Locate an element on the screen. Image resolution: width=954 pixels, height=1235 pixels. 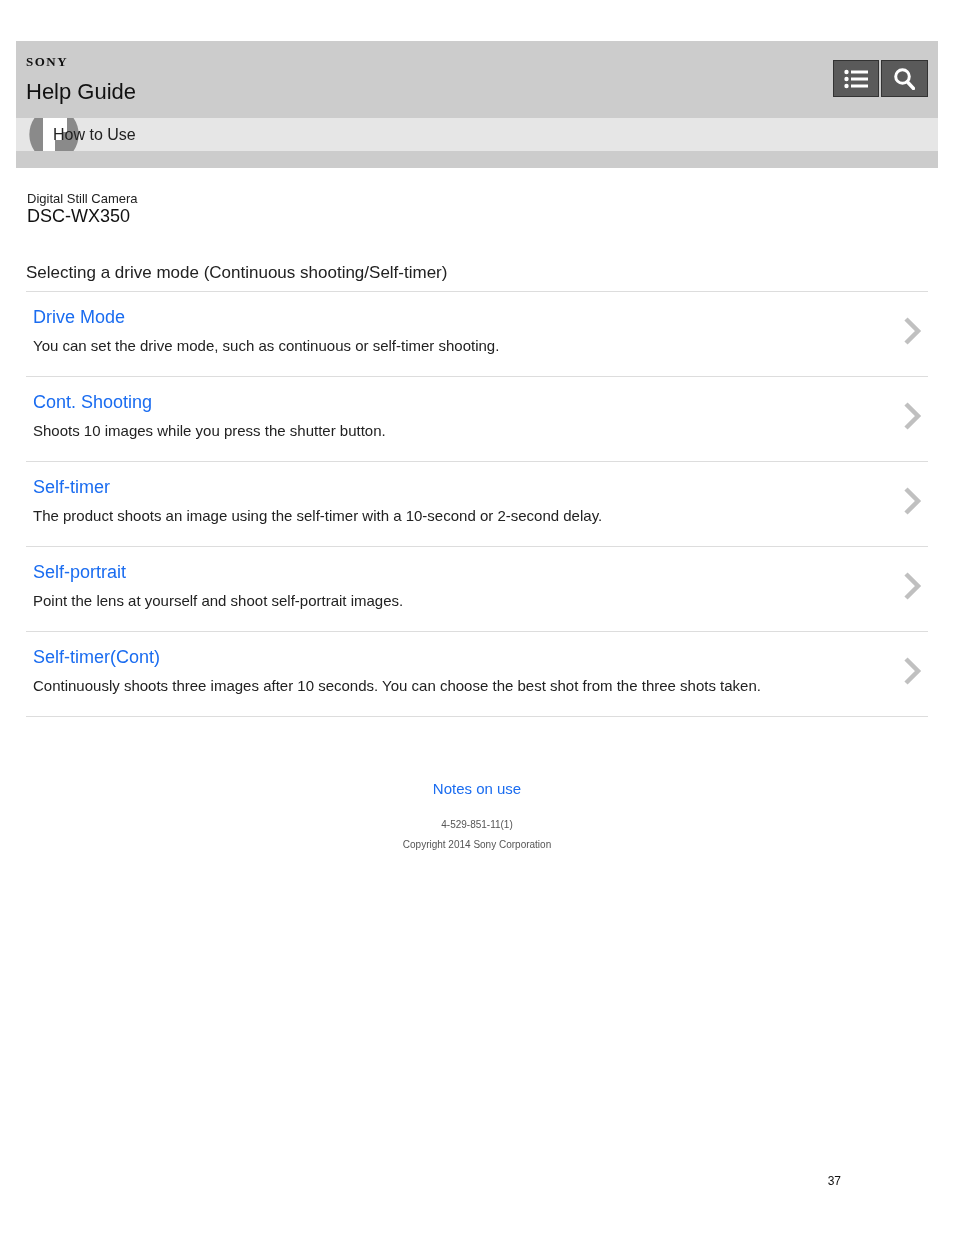
menu-button is located at coordinates (856, 78).